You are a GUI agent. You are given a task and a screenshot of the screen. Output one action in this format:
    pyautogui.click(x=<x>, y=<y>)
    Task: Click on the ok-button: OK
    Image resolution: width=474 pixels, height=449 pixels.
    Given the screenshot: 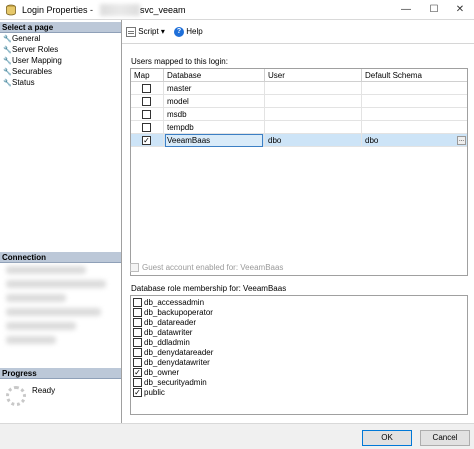 What is the action you would take?
    pyautogui.click(x=387, y=438)
    